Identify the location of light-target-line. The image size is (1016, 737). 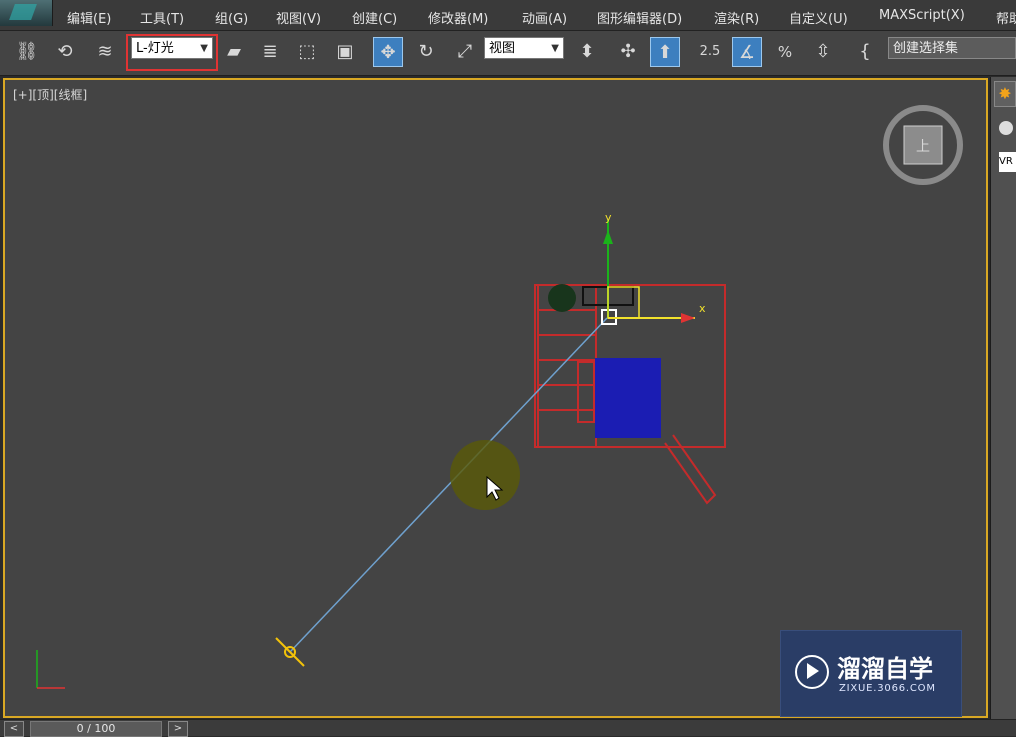
(448, 485).